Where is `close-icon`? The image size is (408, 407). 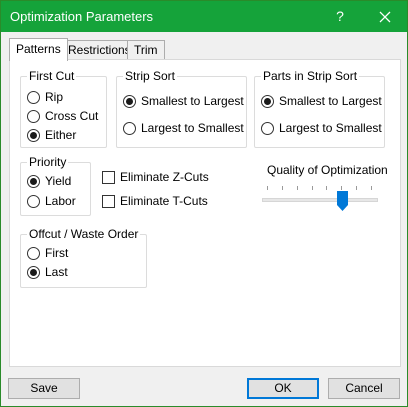 close-icon is located at coordinates (385, 17).